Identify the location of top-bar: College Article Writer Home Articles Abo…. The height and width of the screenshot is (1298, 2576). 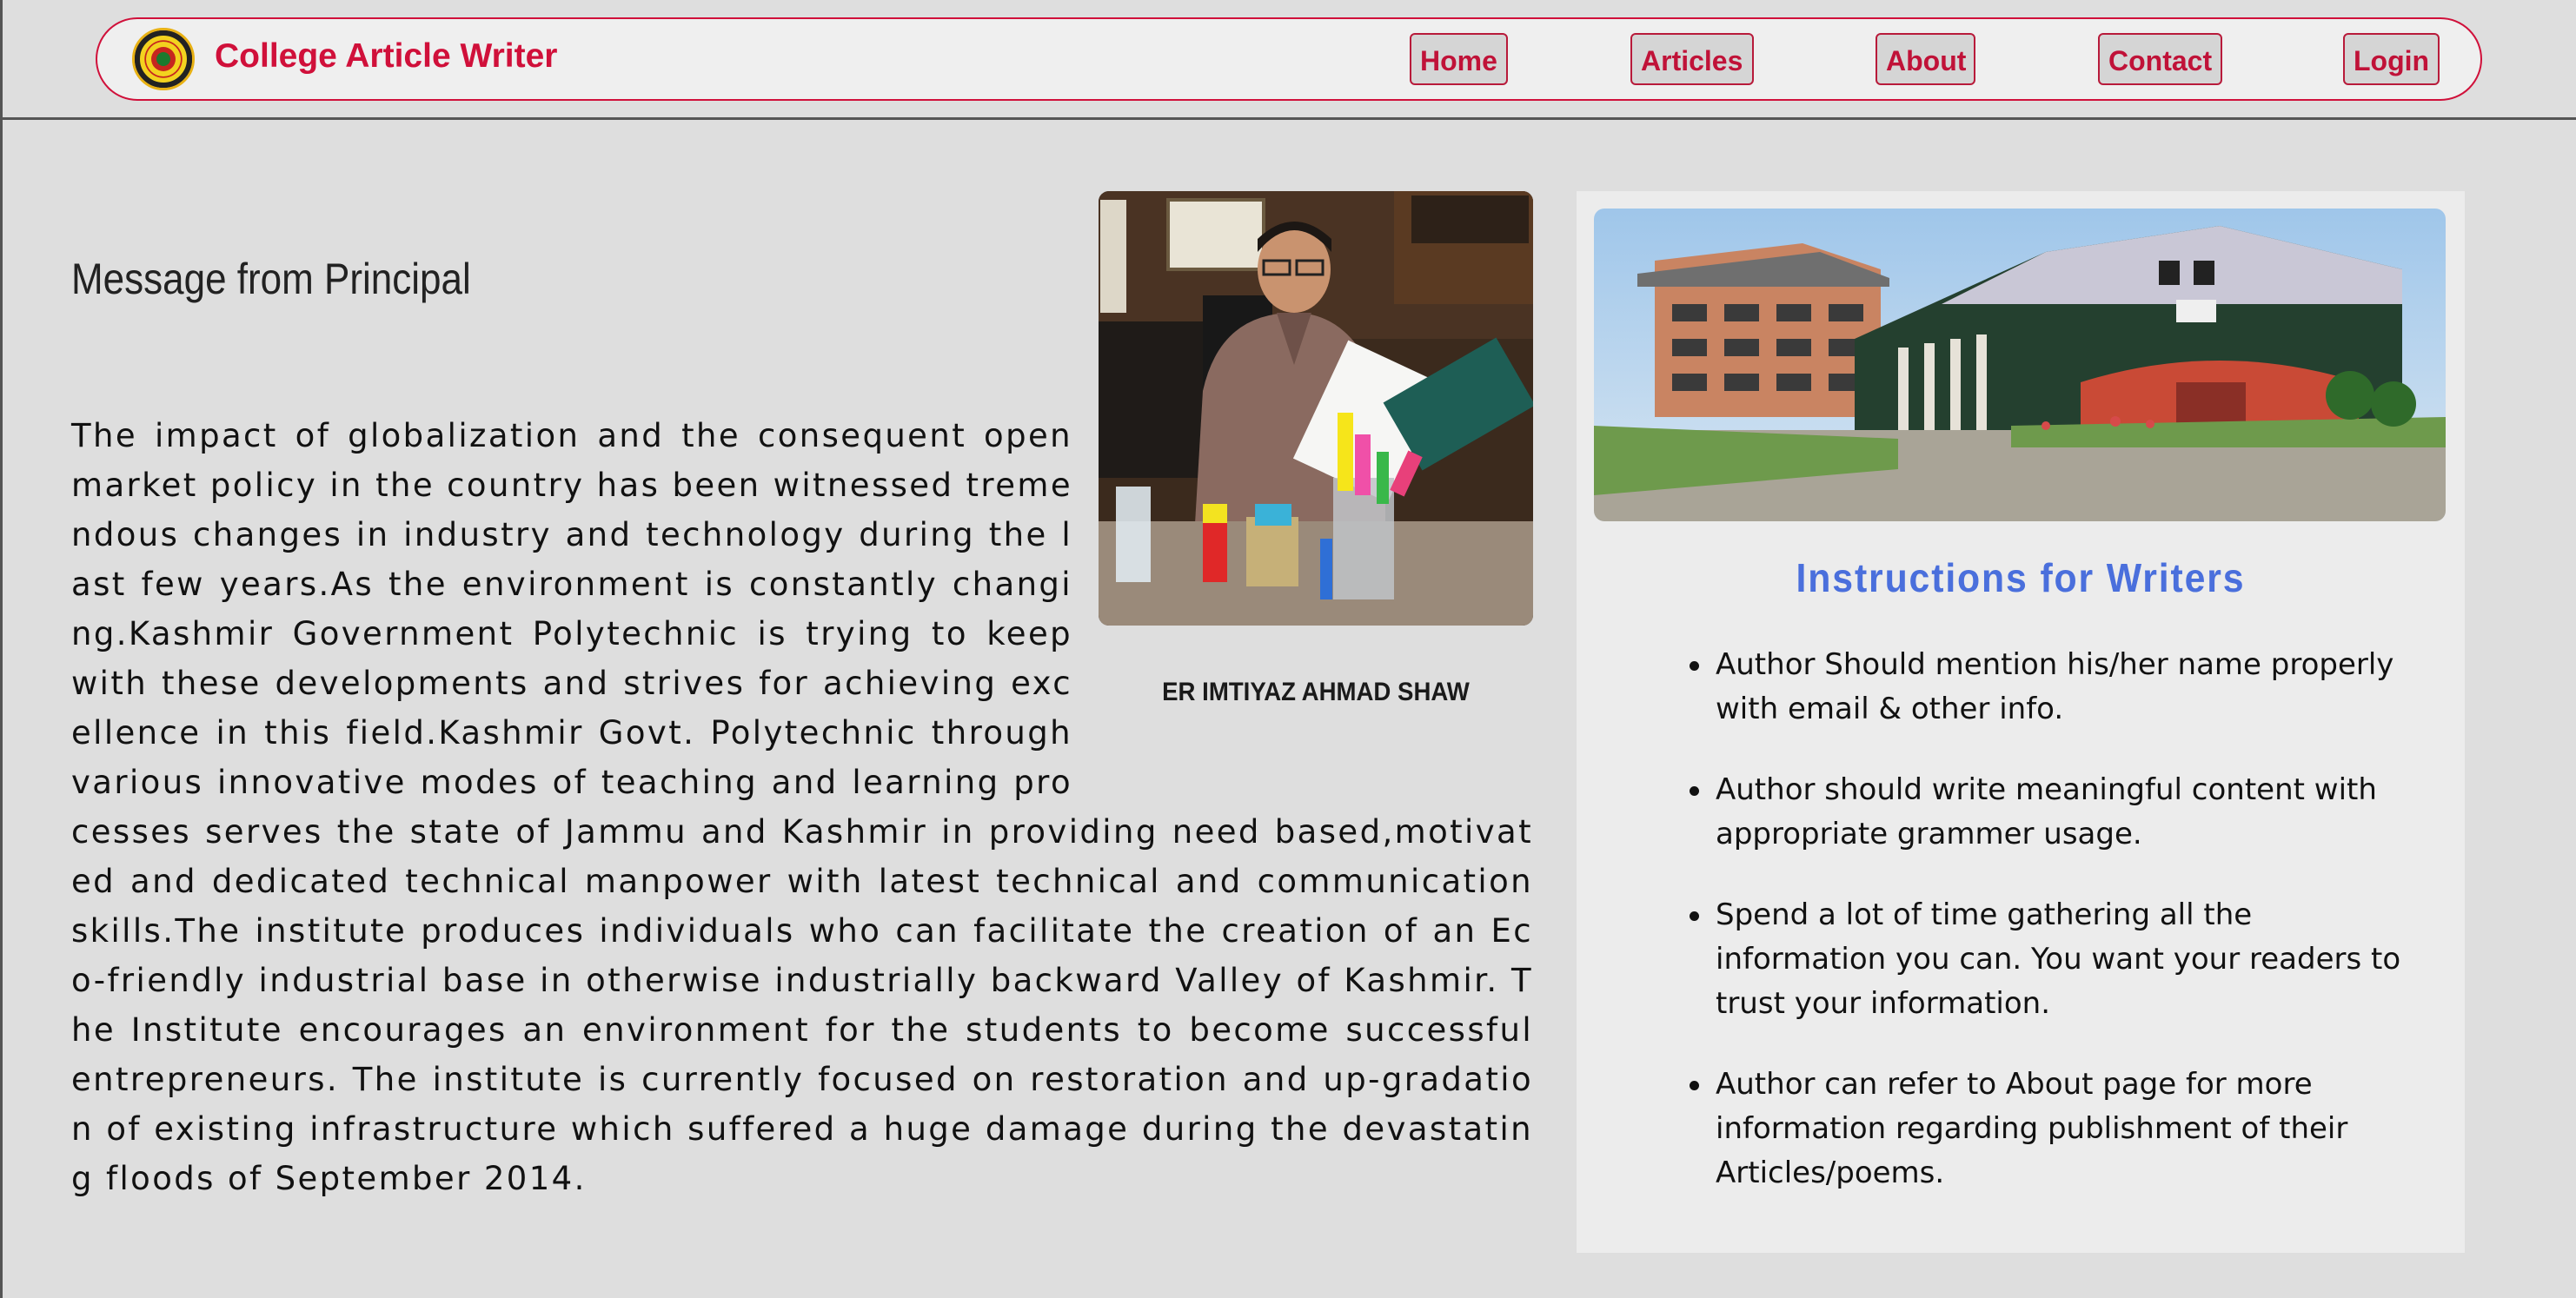
(1288, 60).